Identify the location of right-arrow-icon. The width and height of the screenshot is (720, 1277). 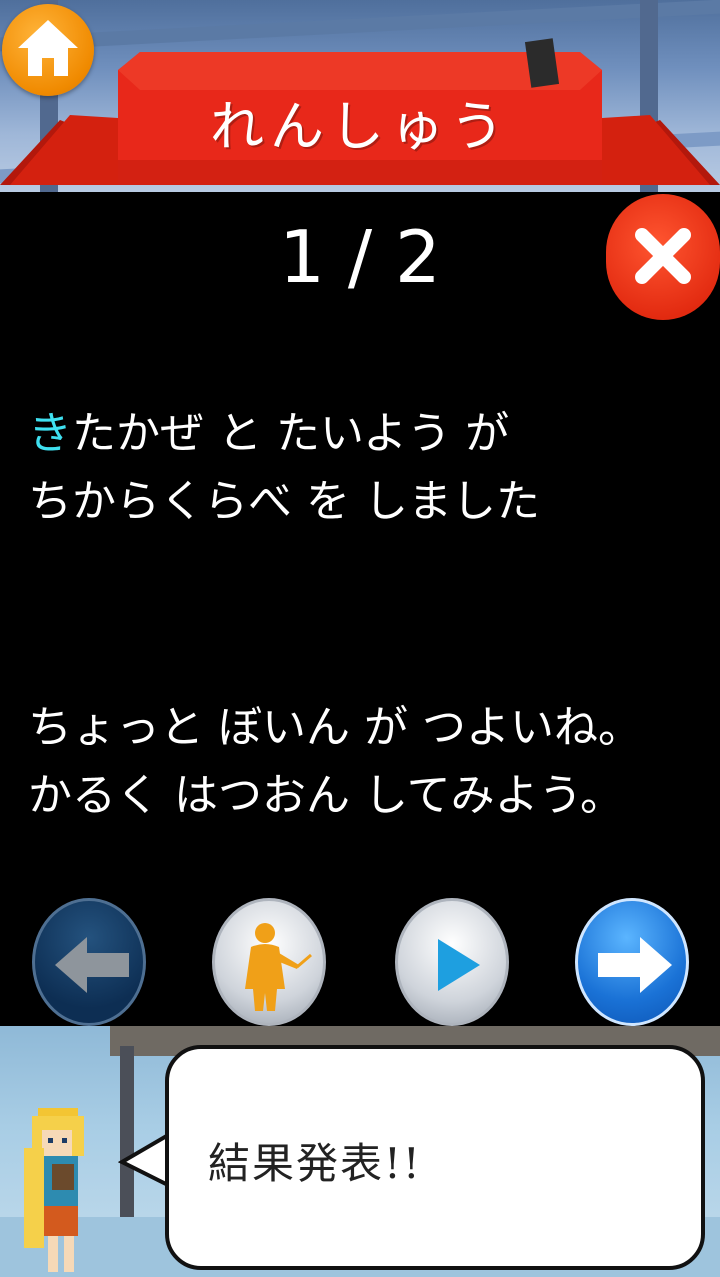
(635, 965).